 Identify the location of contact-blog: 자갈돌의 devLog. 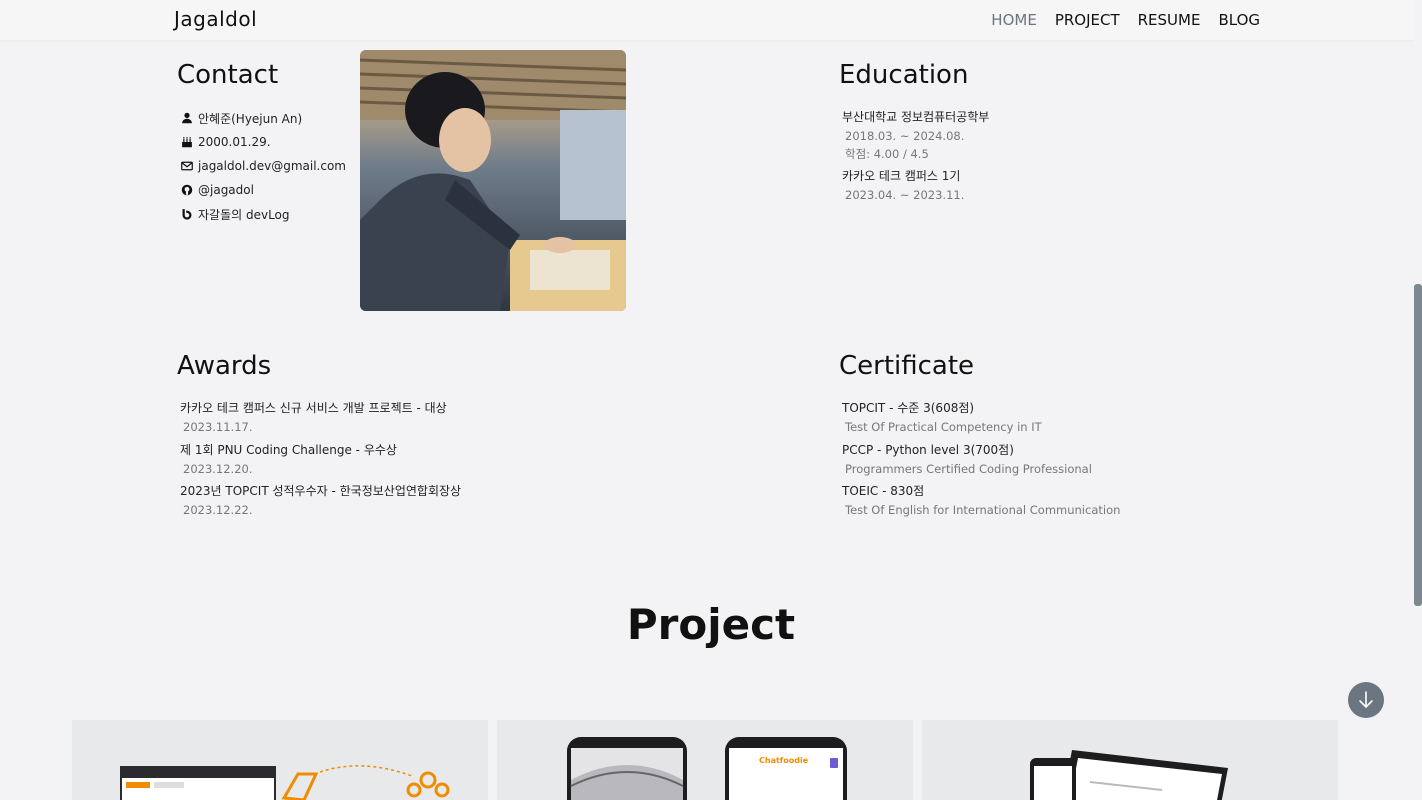
(263, 214).